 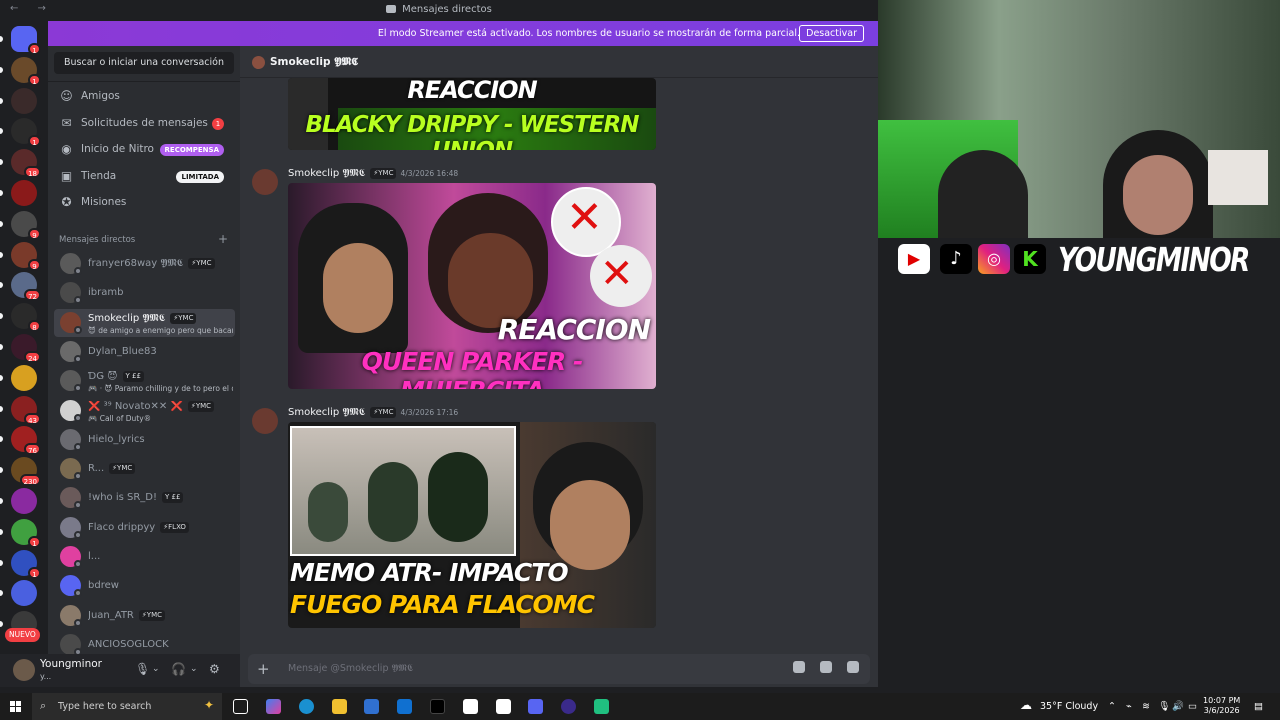 What do you see at coordinates (1221, 706) in the screenshot?
I see `clock: 10:07 PM 3/6/2026` at bounding box center [1221, 706].